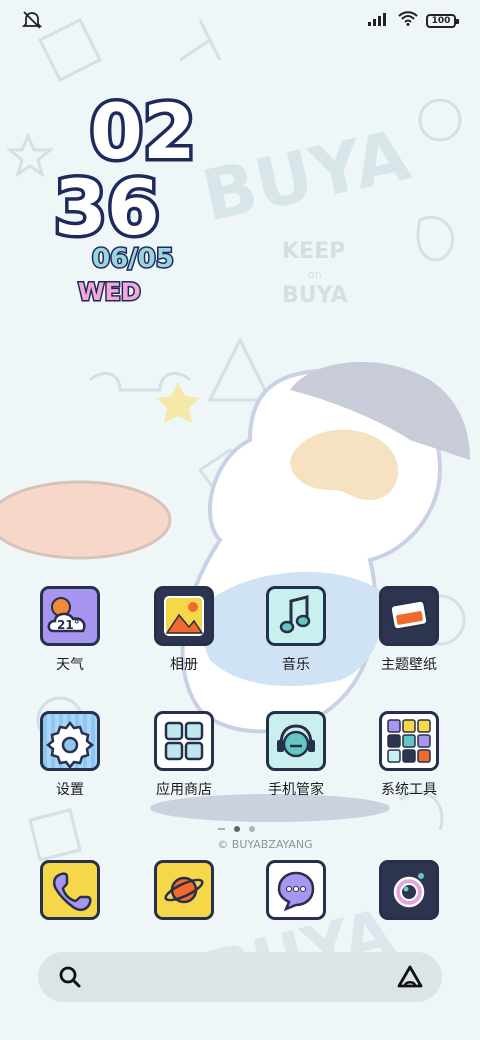  What do you see at coordinates (240, 977) in the screenshot?
I see `search-bar` at bounding box center [240, 977].